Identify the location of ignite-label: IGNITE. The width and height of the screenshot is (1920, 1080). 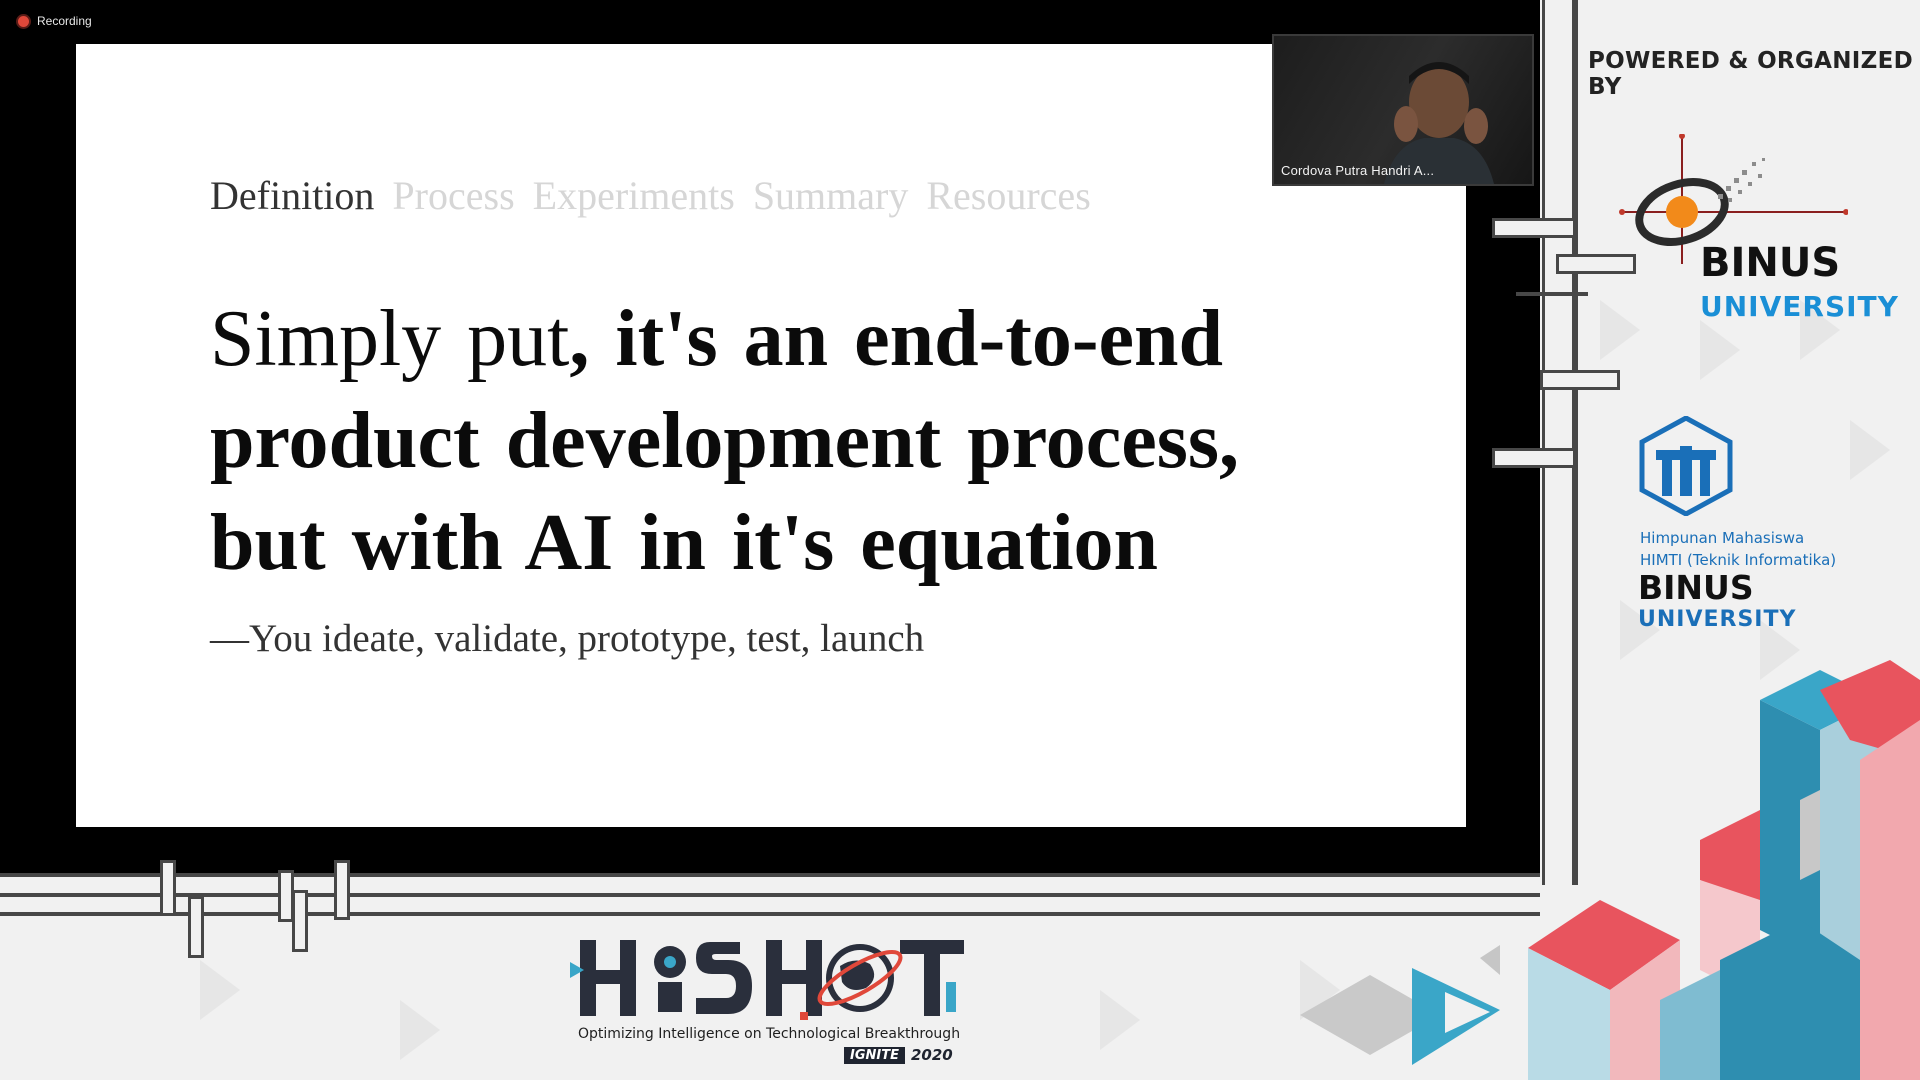
(874, 1055).